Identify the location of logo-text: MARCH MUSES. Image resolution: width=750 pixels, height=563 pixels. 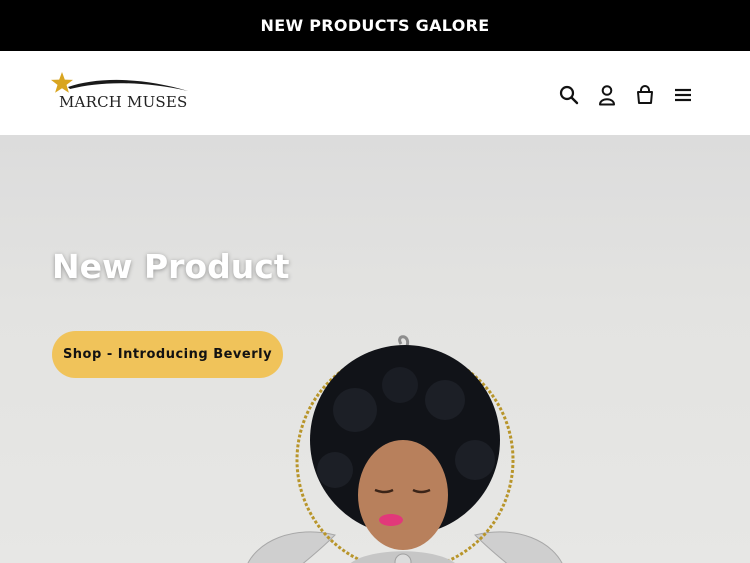
(123, 102).